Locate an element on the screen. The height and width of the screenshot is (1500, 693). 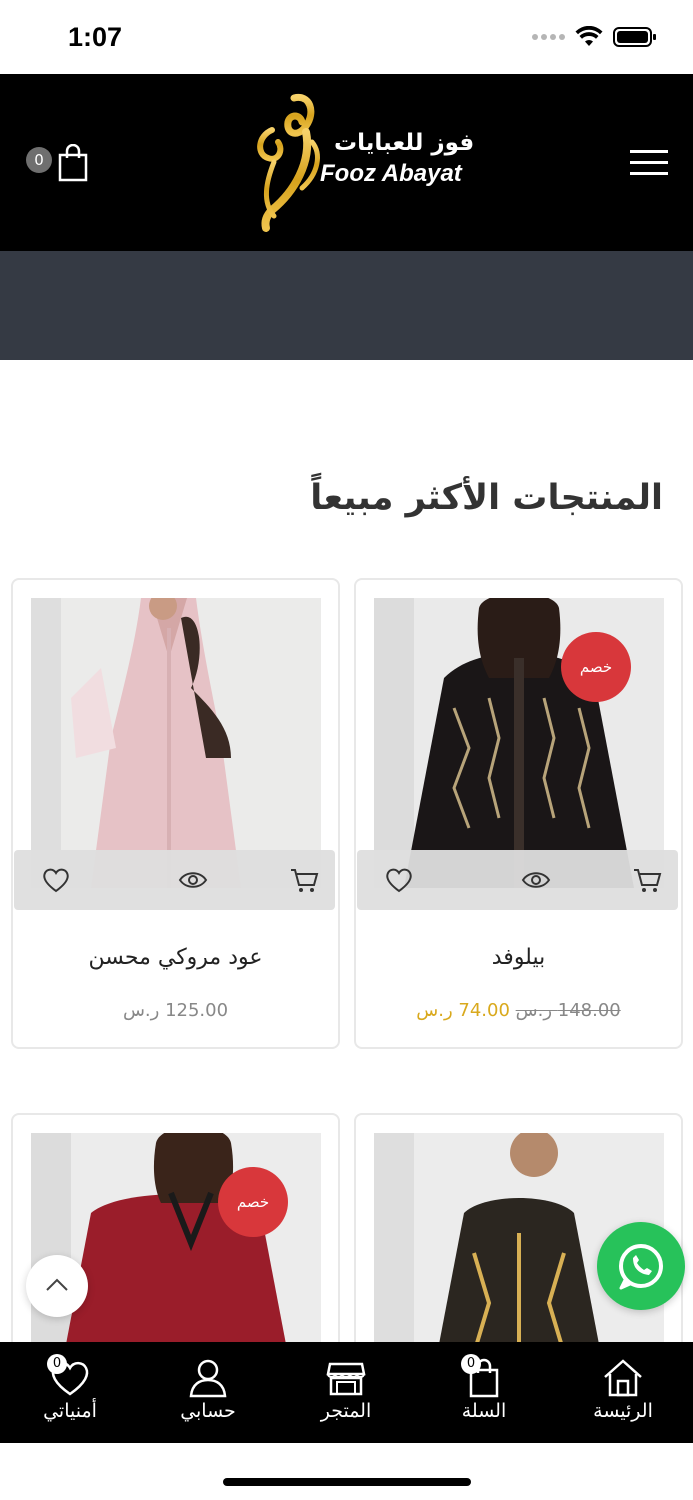
bottom-navigation: 0 أمنياتي حسابي المتجر 0 السلة الرئيسة is located at coordinates (346, 1392).